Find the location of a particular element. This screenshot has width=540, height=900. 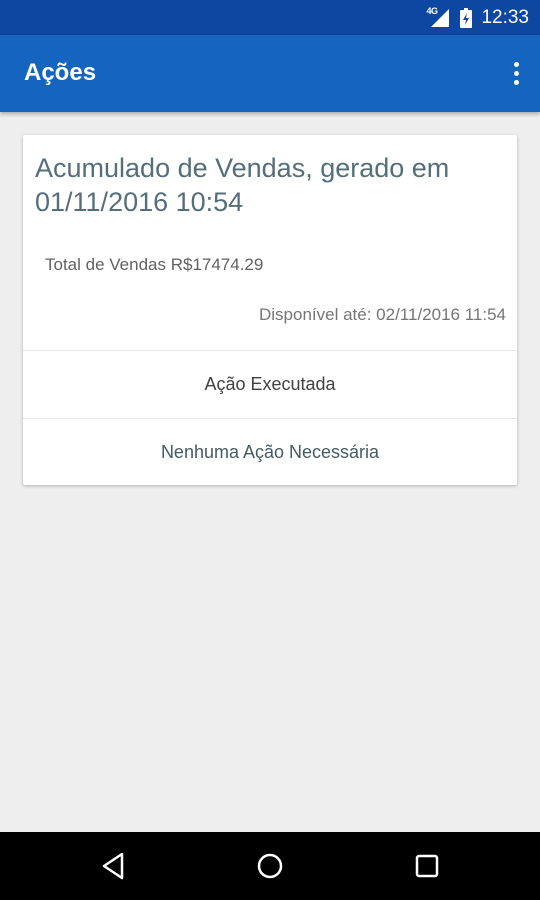

battery-icon is located at coordinates (466, 17).